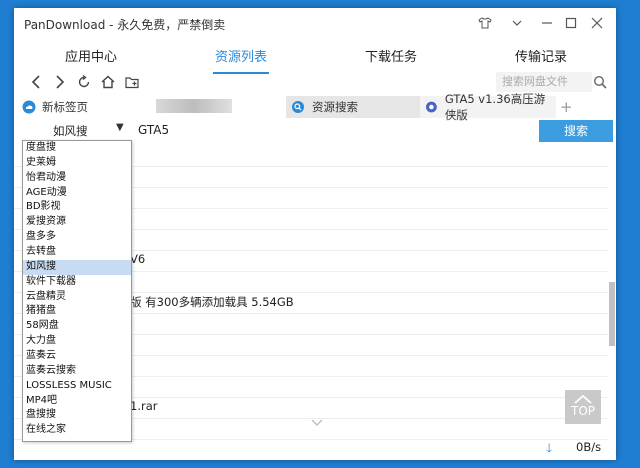  Describe the element at coordinates (77, 207) in the screenshot. I see `dropdown-option: BD影视` at that location.